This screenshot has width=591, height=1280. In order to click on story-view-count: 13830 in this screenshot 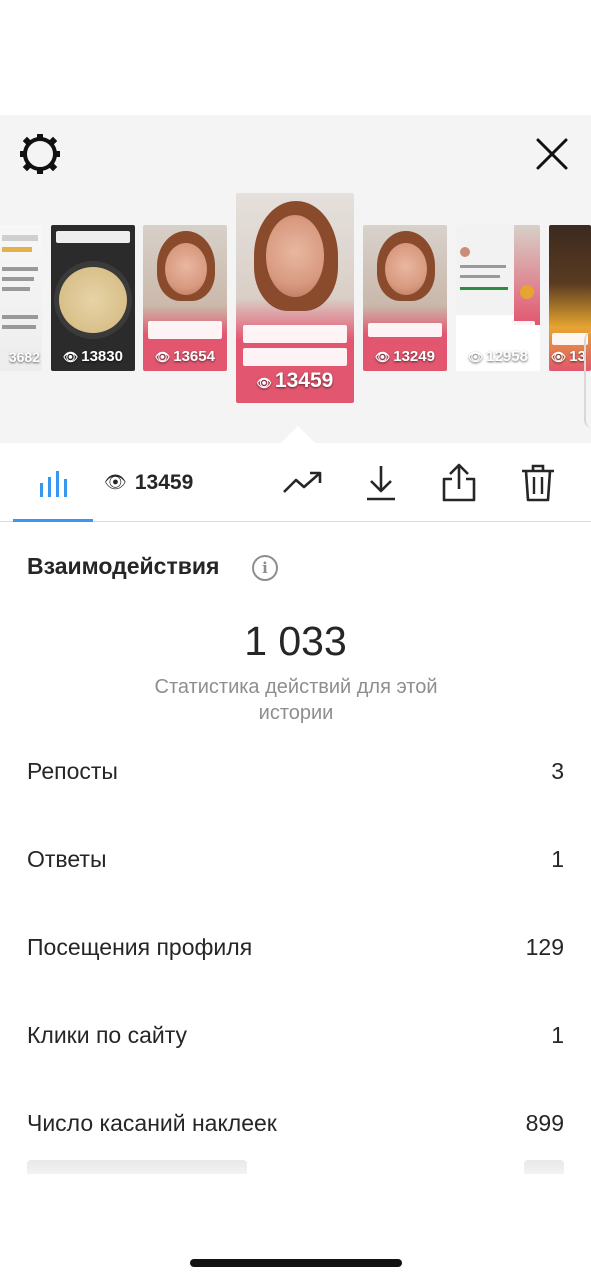, I will do `click(102, 356)`.